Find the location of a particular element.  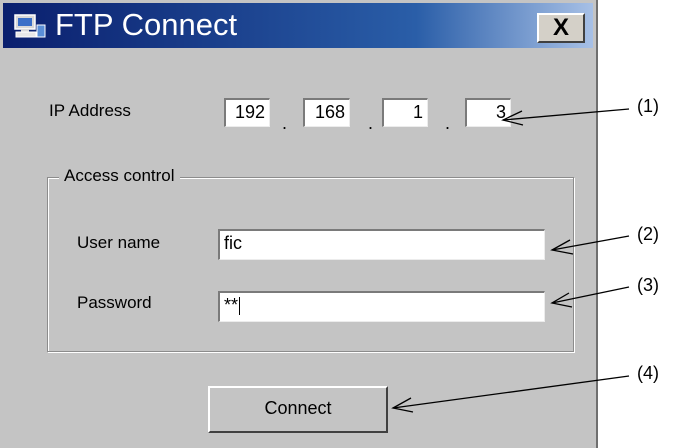

callout-label-4: (4) is located at coordinates (648, 373).